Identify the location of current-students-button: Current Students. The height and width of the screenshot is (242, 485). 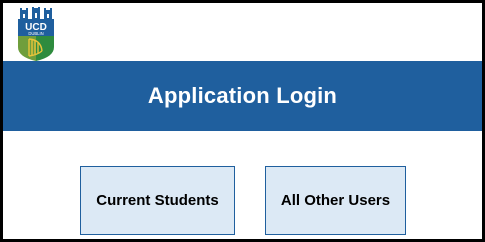
(157, 200).